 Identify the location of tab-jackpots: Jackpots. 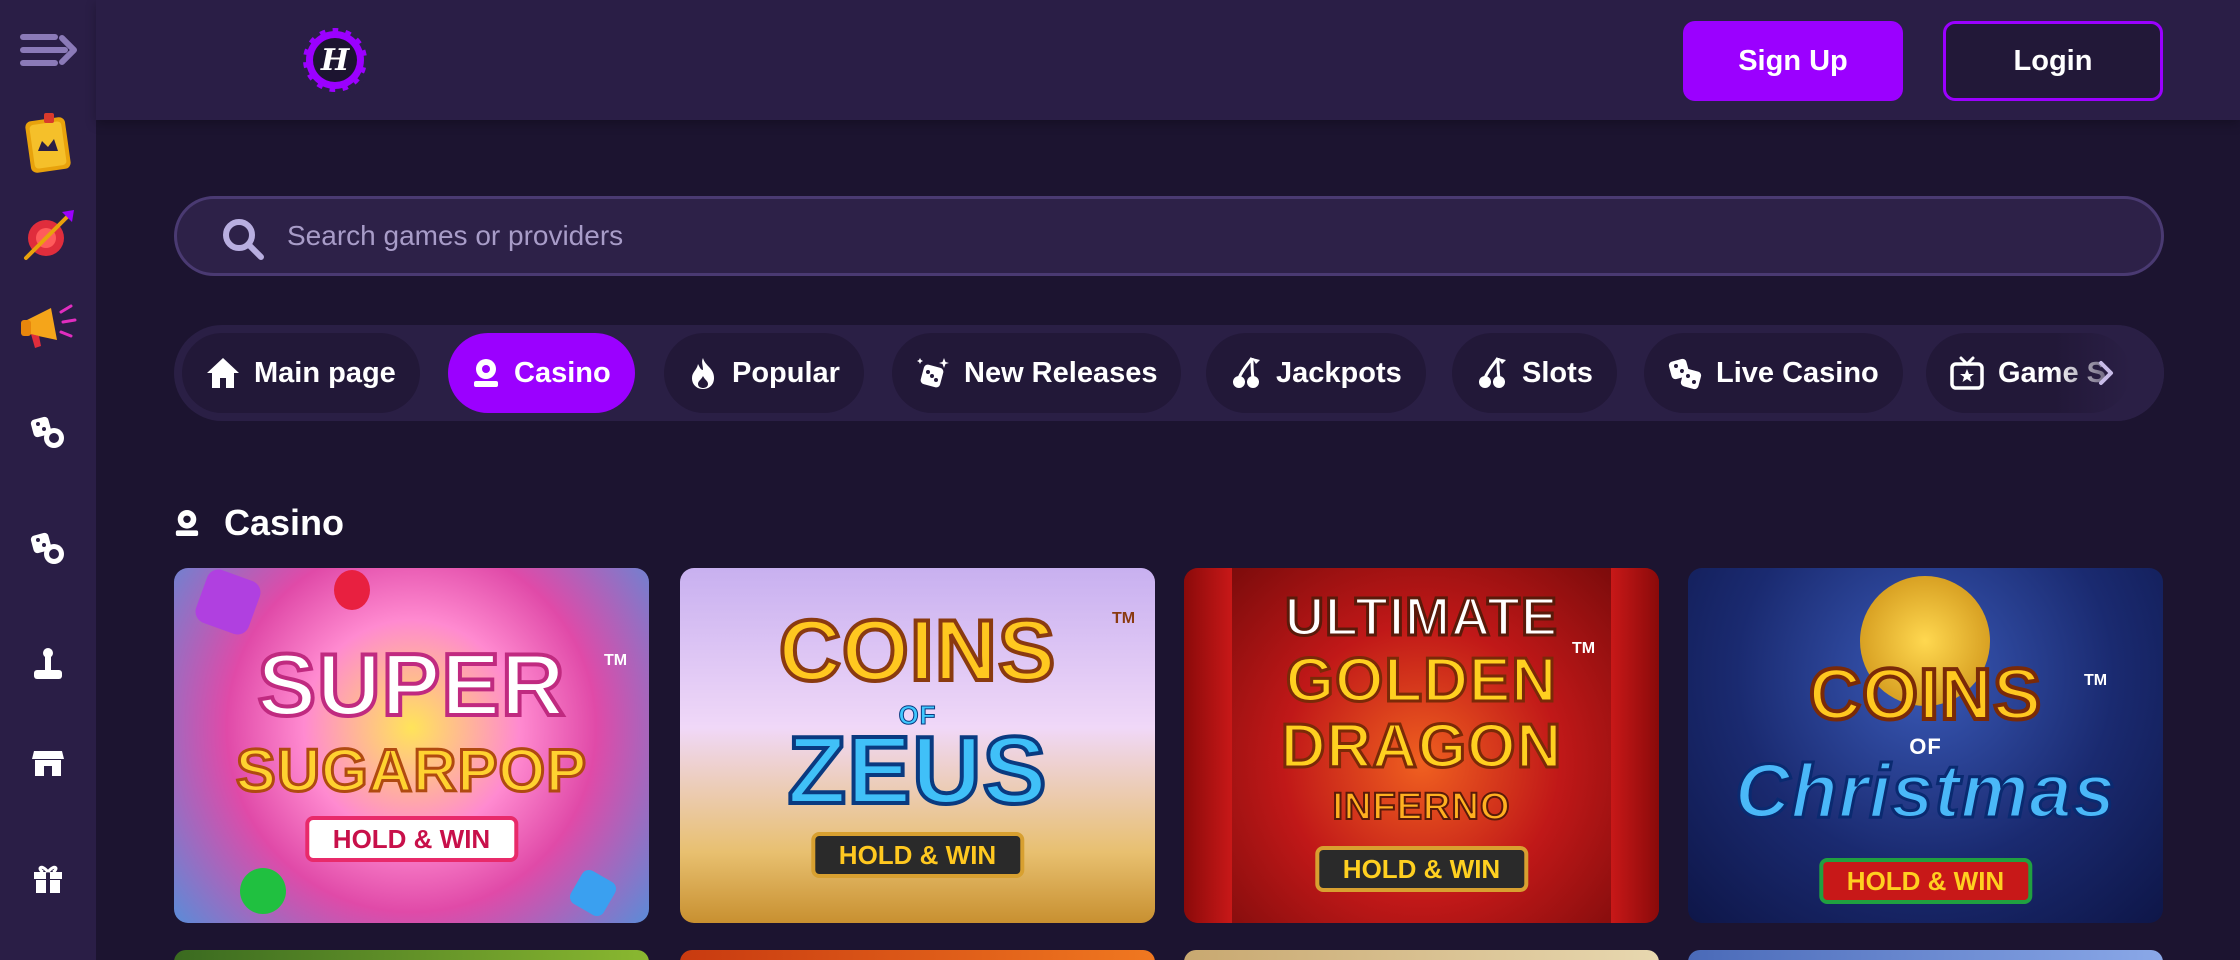
(1316, 373).